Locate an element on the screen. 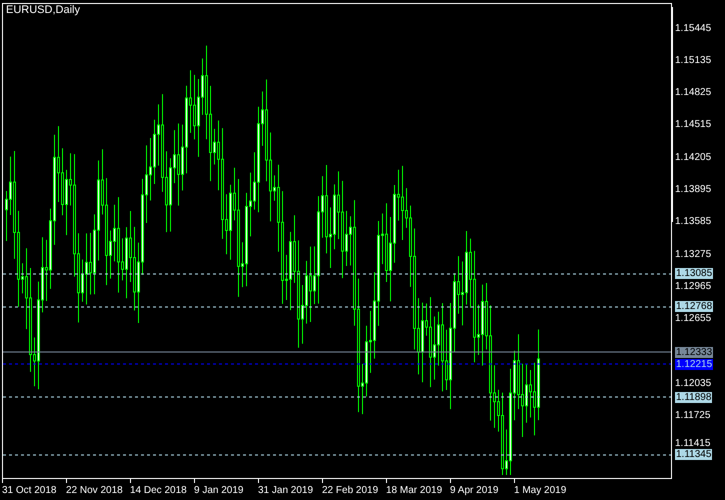 Image resolution: width=725 pixels, height=500 pixels. price-tag: 1.11898 is located at coordinates (693, 397).